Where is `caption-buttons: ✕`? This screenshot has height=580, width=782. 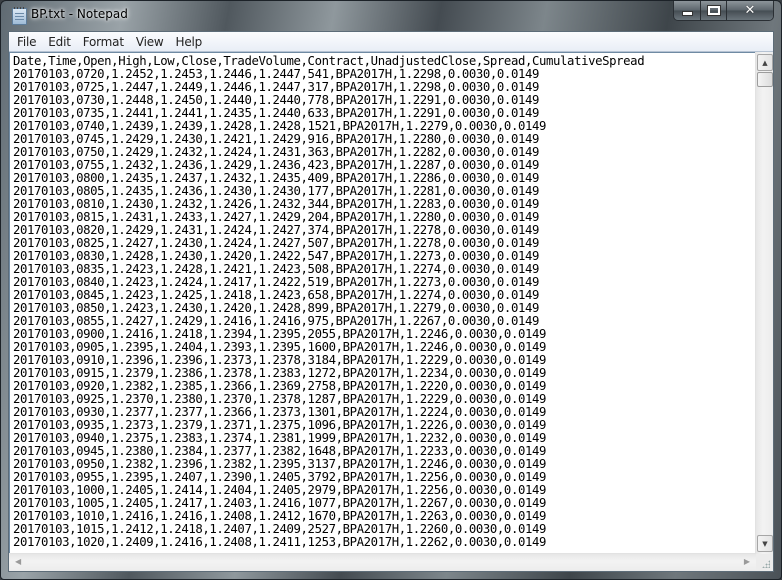 caption-buttons: ✕ is located at coordinates (723, 11).